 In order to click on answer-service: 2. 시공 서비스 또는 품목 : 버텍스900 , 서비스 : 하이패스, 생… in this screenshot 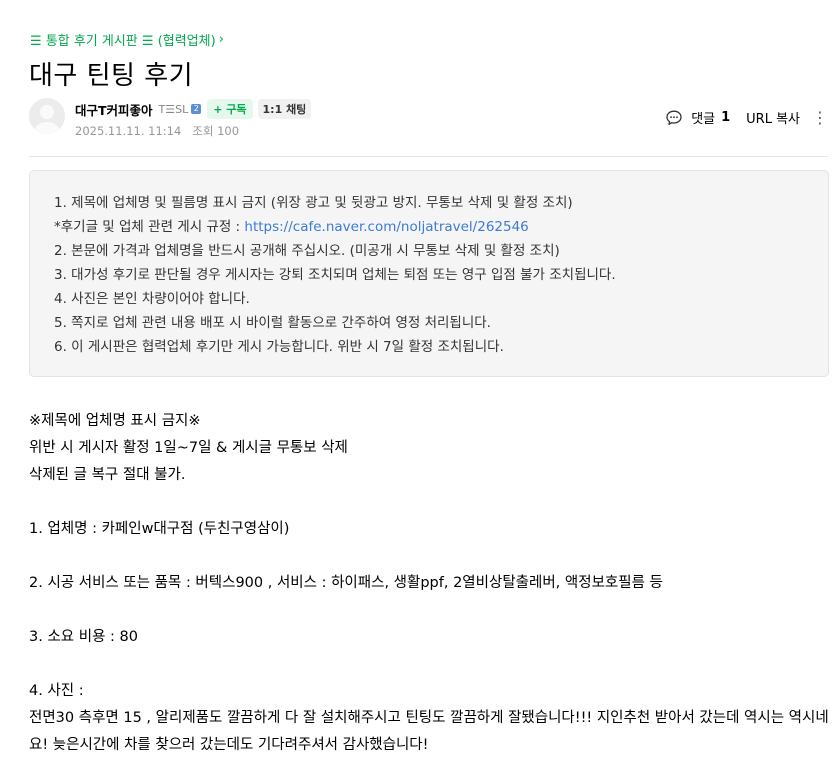, I will do `click(346, 583)`.